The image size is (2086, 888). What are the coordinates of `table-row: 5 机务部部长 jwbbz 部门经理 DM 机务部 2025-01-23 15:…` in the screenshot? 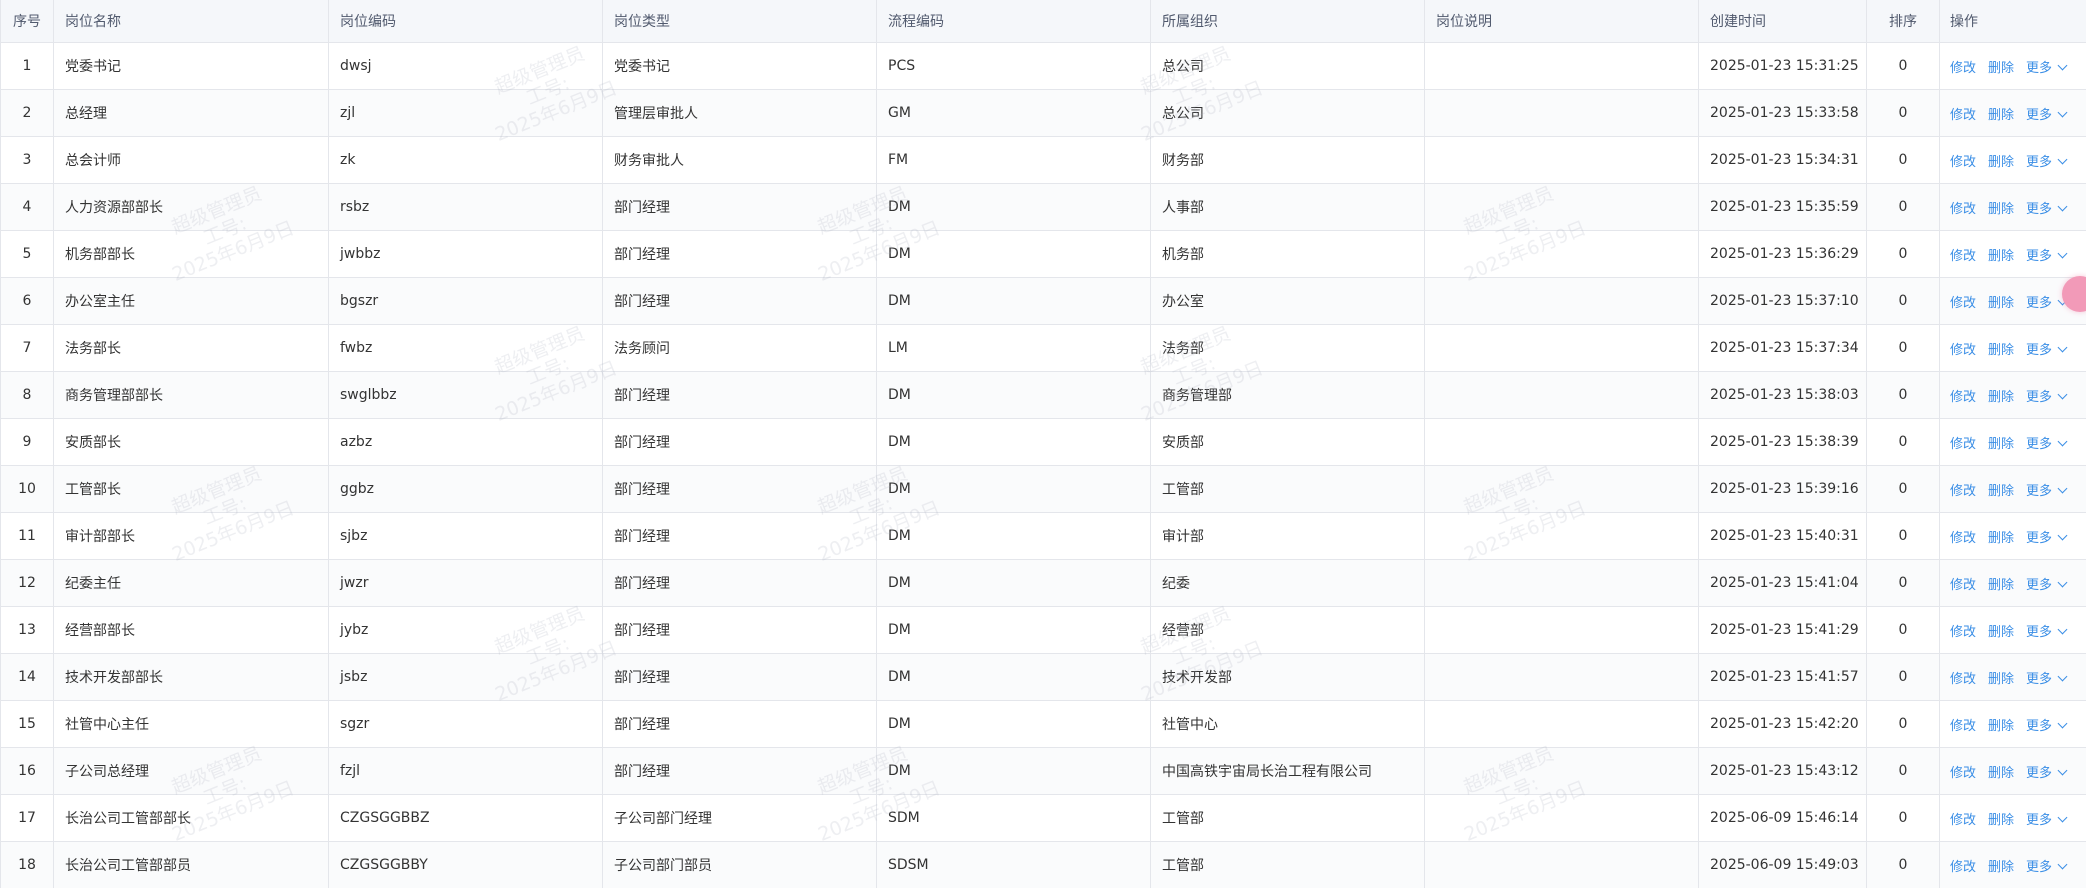 It's located at (1043, 254).